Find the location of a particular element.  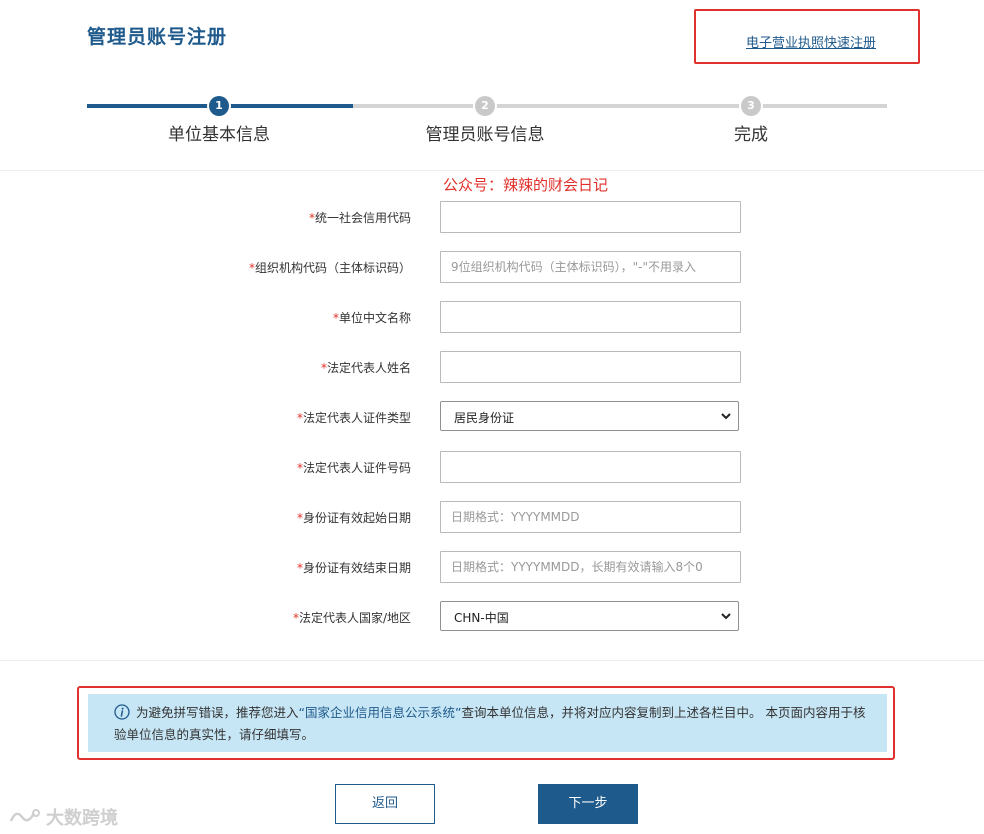

id-end-date-input is located at coordinates (590, 567).